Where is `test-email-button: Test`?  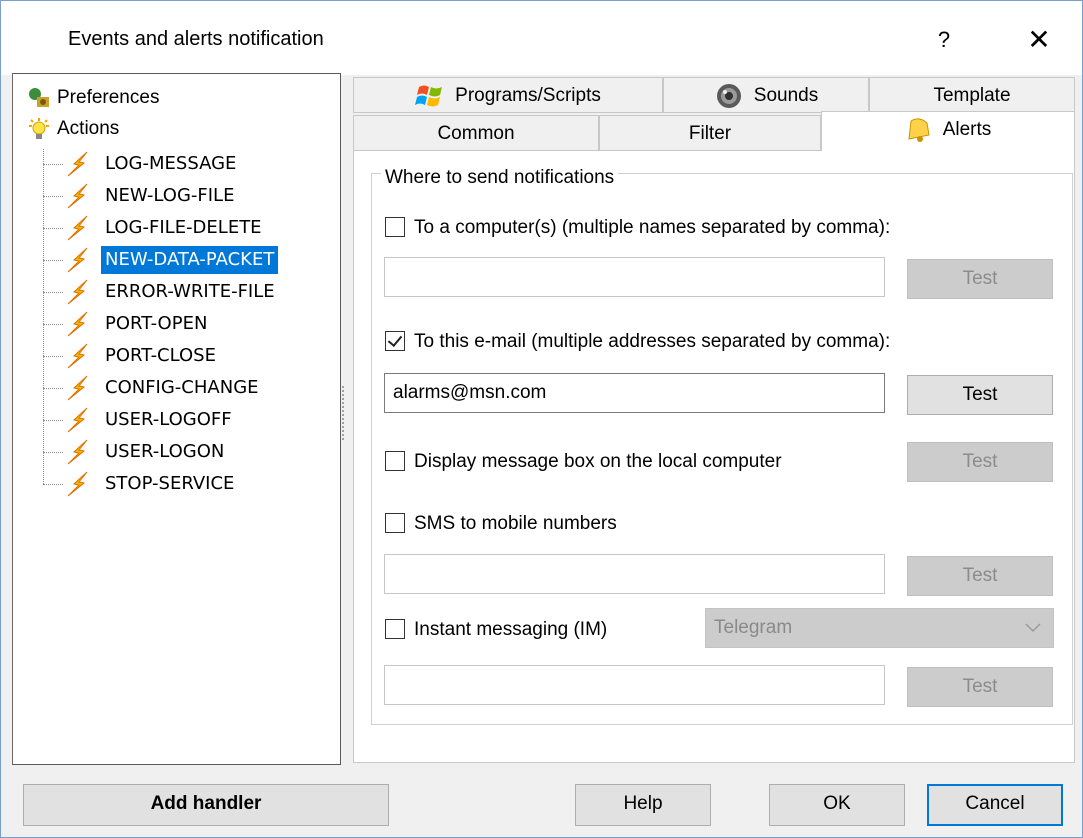
test-email-button: Test is located at coordinates (980, 395).